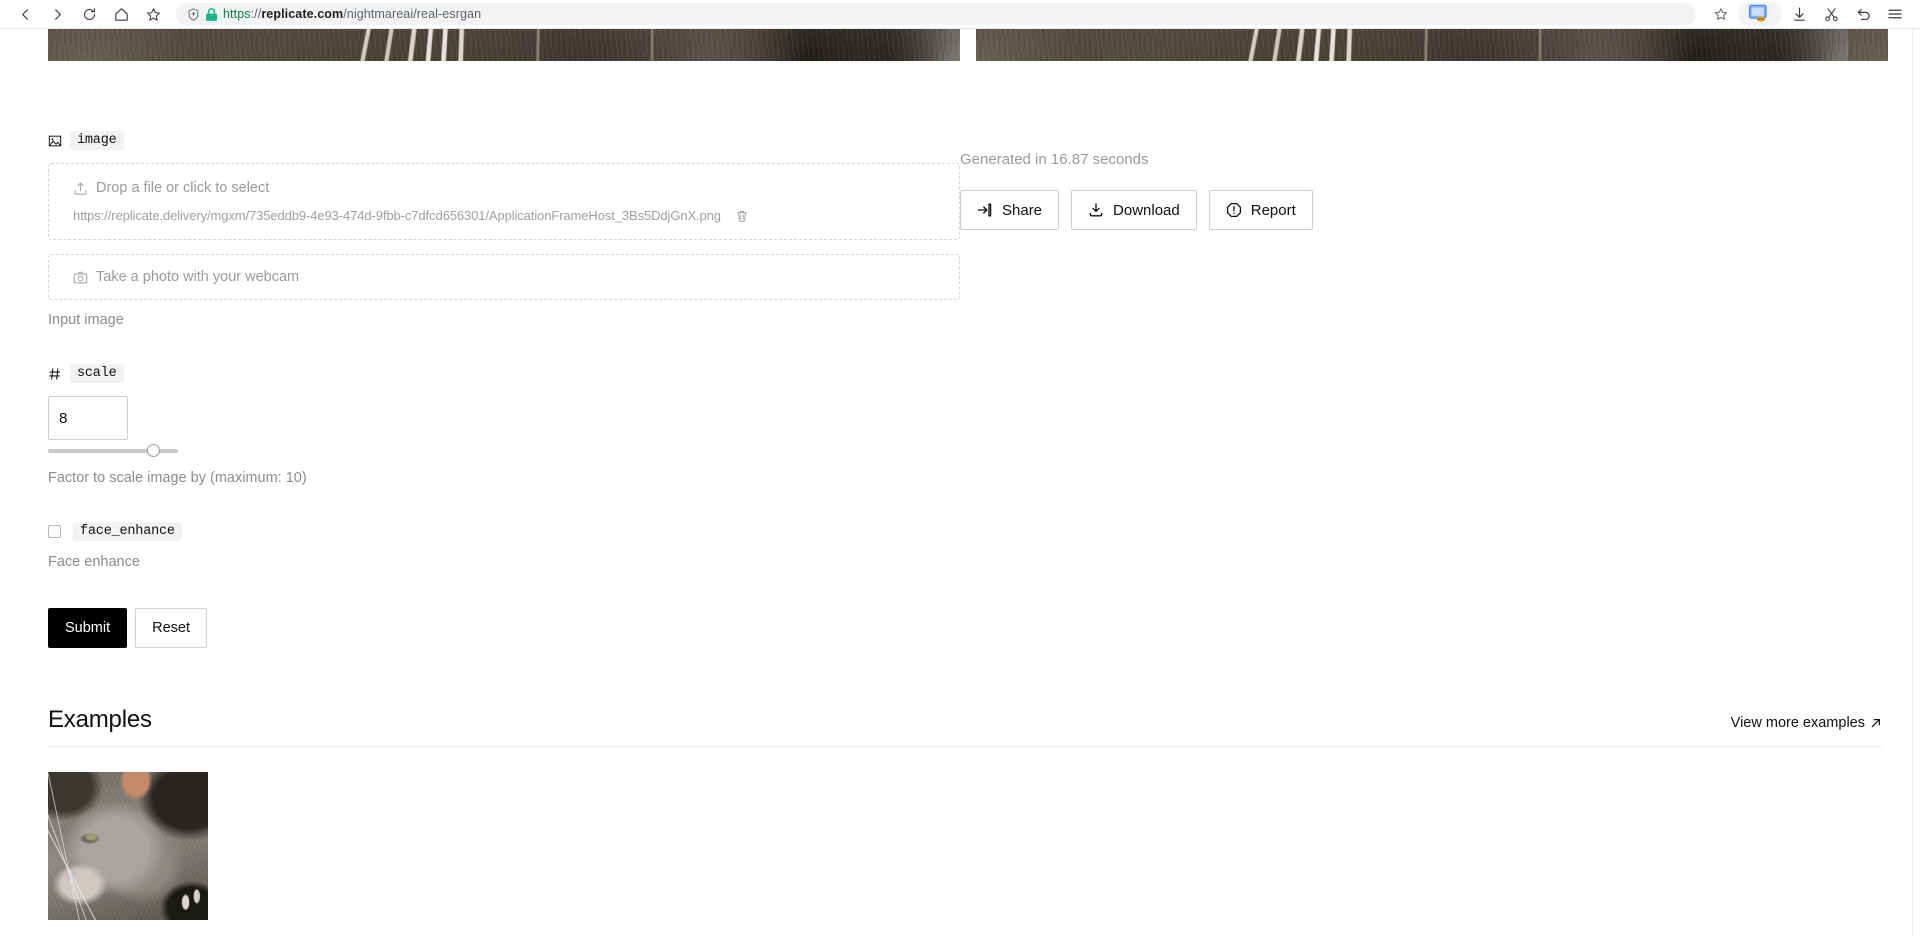  I want to click on download-icon, so click(1096, 210).